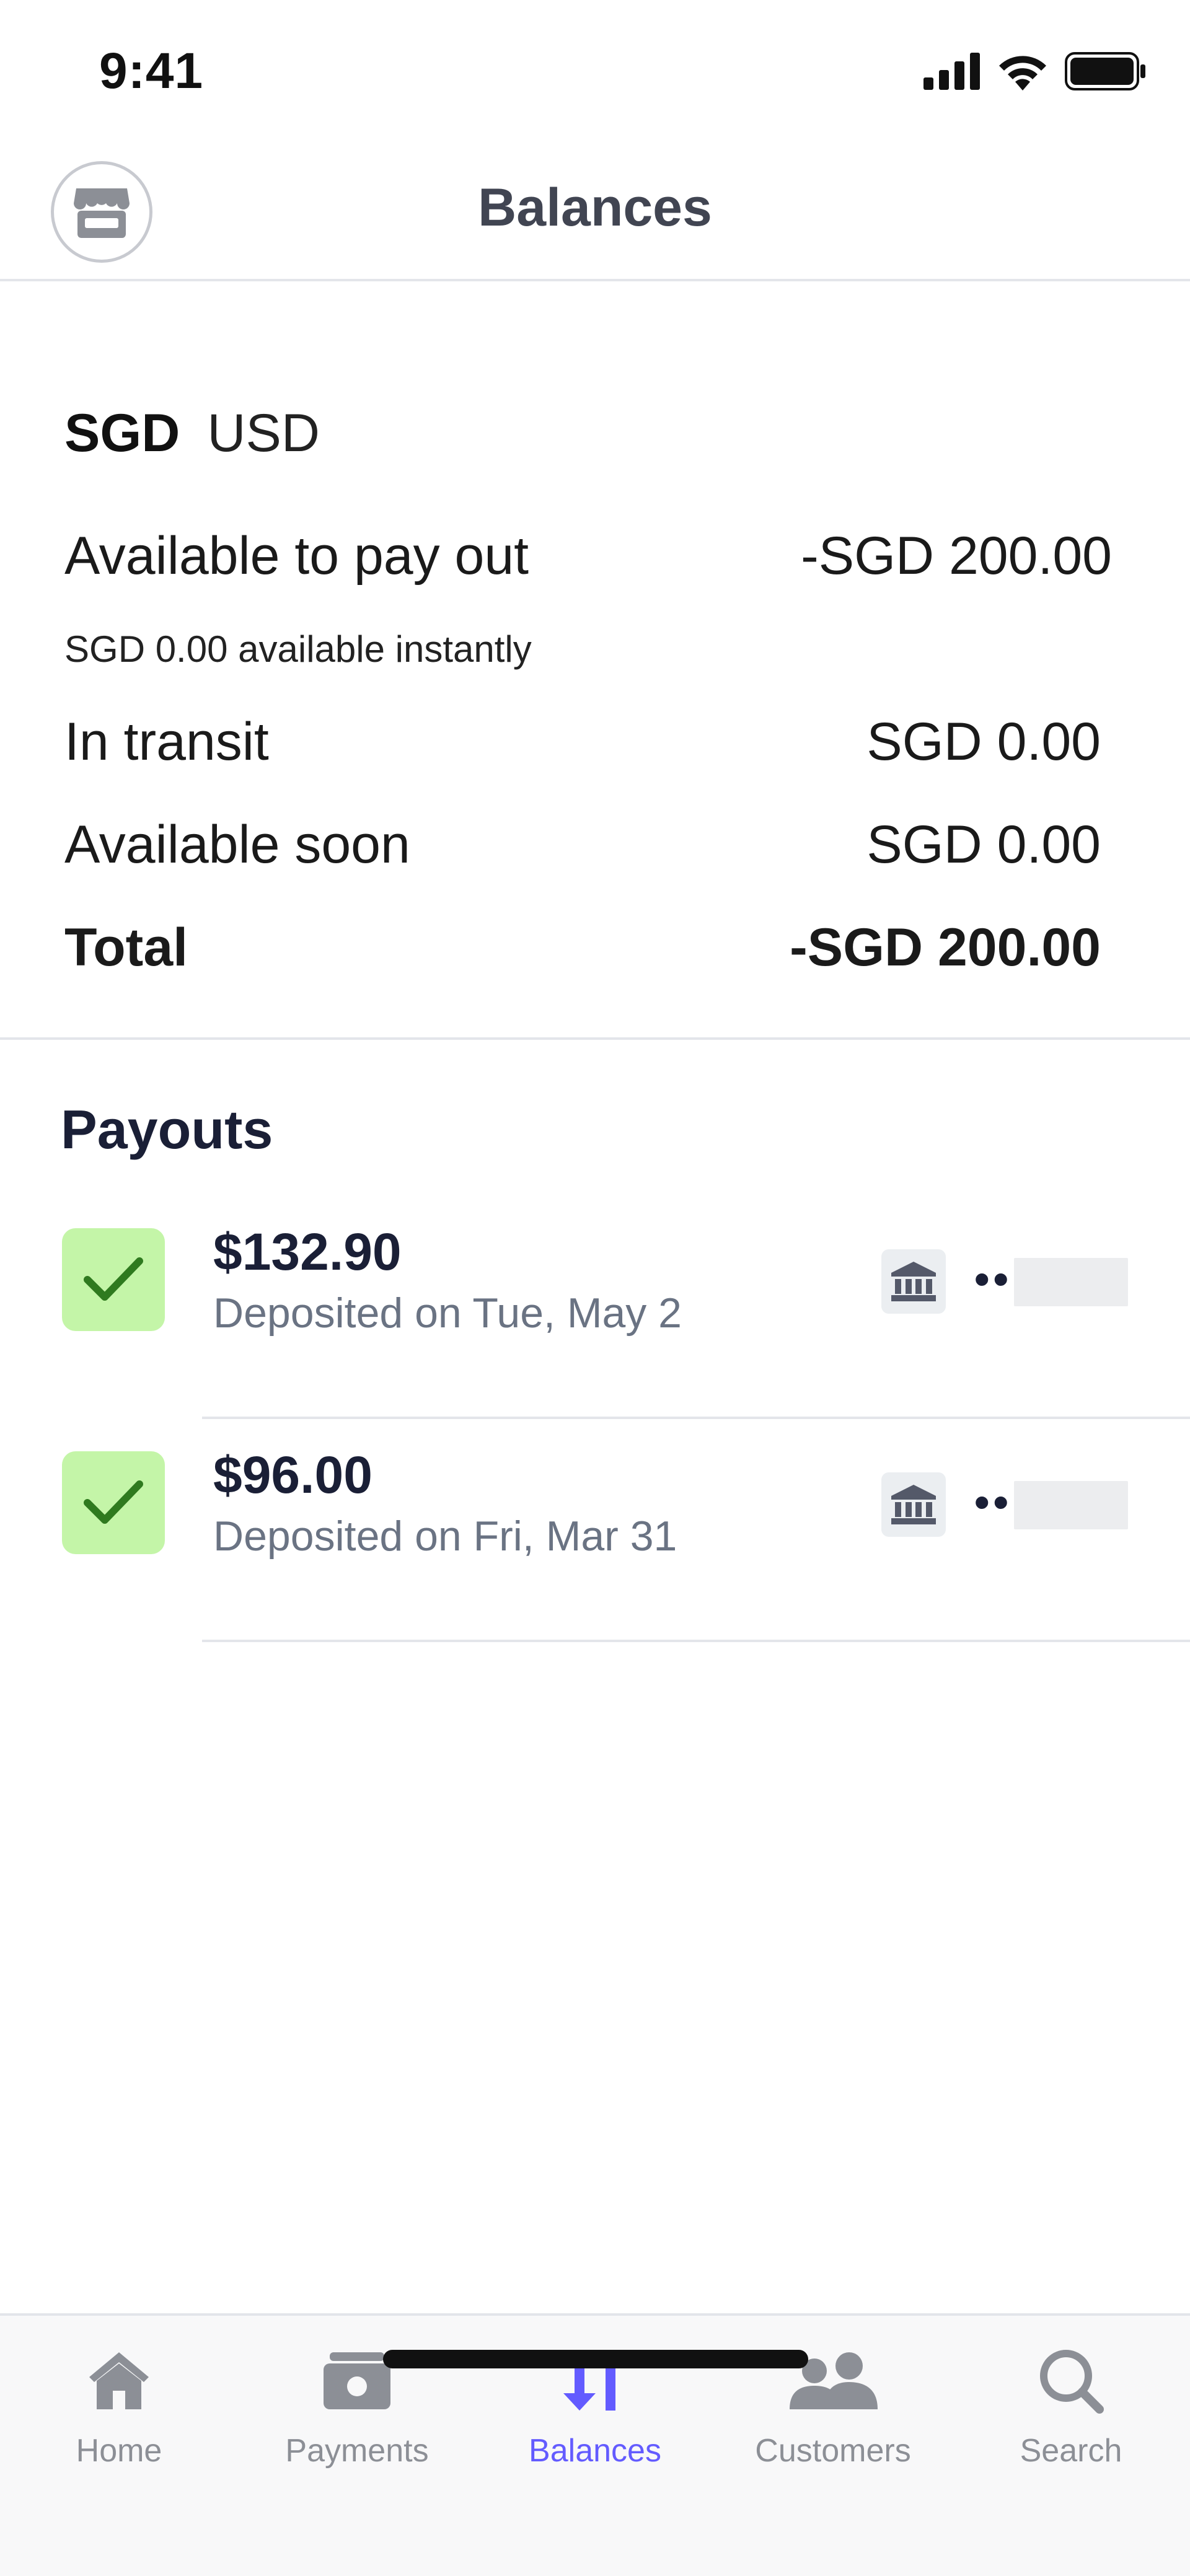  Describe the element at coordinates (357, 2381) in the screenshot. I see `payments-icon` at that location.